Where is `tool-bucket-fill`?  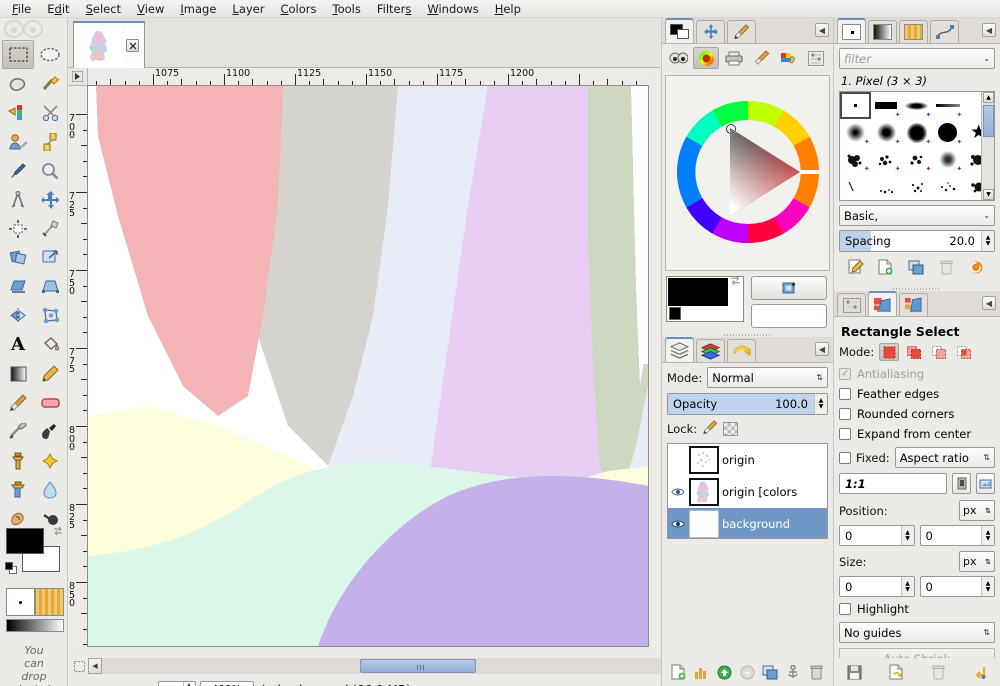
tool-bucket-fill is located at coordinates (50, 344).